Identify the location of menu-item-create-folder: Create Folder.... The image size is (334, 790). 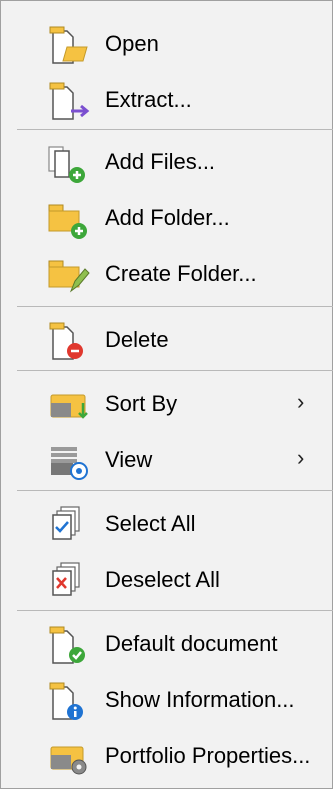
(167, 273).